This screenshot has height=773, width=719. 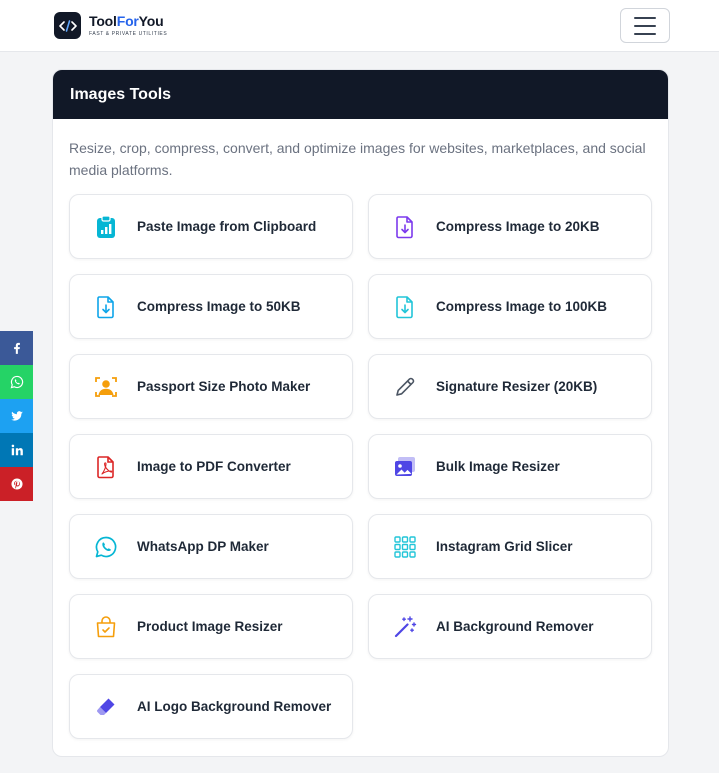 What do you see at coordinates (517, 386) in the screenshot?
I see `tool-label: Signature Resizer (20KB)` at bounding box center [517, 386].